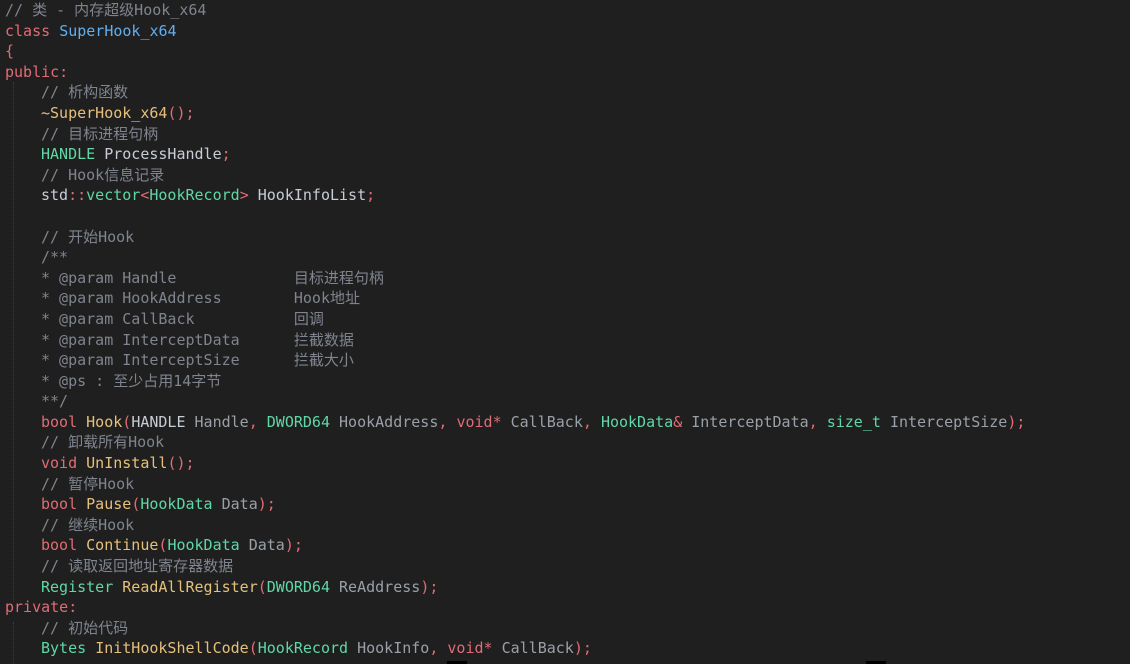  I want to click on code-token: ();, so click(181, 463).